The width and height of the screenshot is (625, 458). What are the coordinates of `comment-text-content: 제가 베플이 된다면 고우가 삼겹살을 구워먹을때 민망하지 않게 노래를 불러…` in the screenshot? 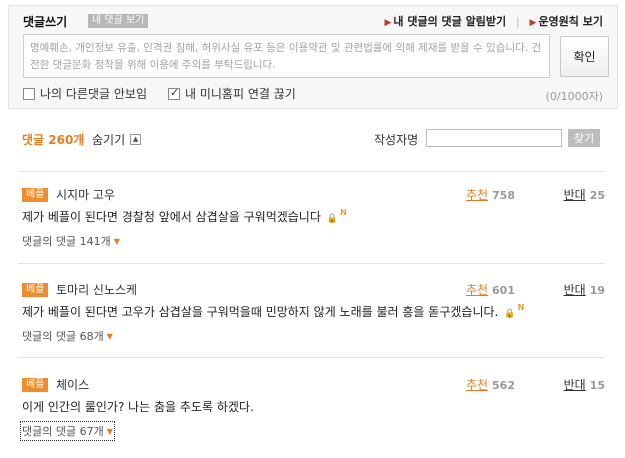 It's located at (260, 312).